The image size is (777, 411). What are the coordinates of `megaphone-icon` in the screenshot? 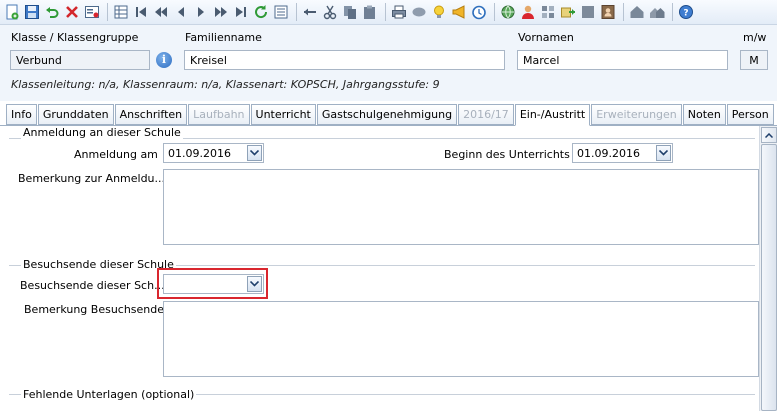 It's located at (459, 12).